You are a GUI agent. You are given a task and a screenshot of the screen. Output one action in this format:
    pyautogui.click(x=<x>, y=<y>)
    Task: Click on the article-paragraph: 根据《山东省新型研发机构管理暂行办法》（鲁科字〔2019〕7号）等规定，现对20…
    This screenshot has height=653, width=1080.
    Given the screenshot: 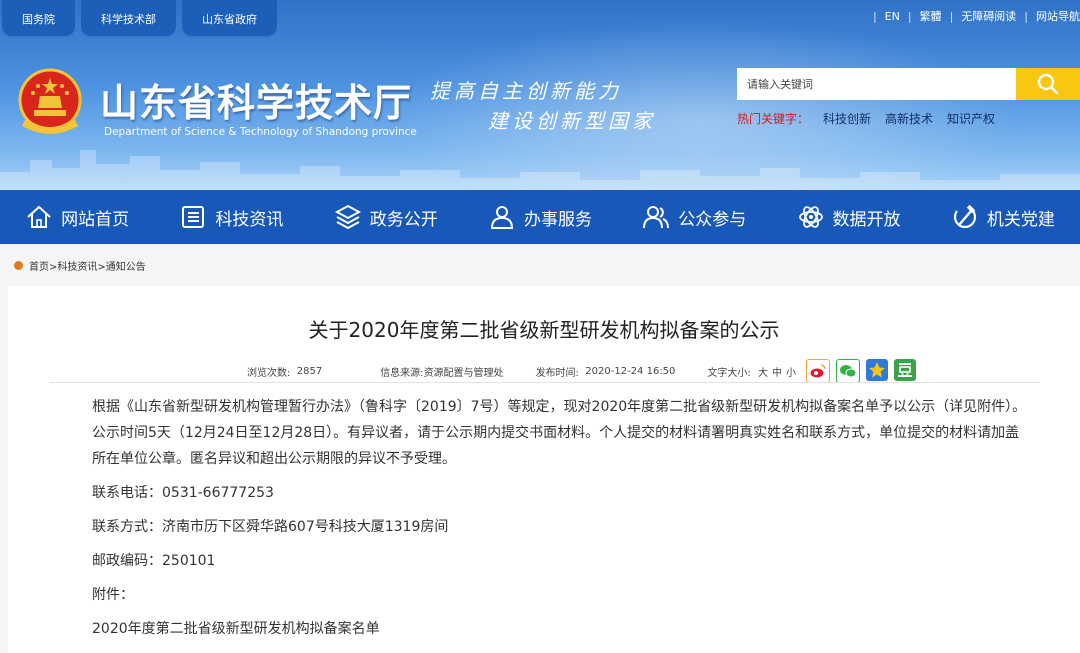 What is the action you would take?
    pyautogui.click(x=562, y=433)
    